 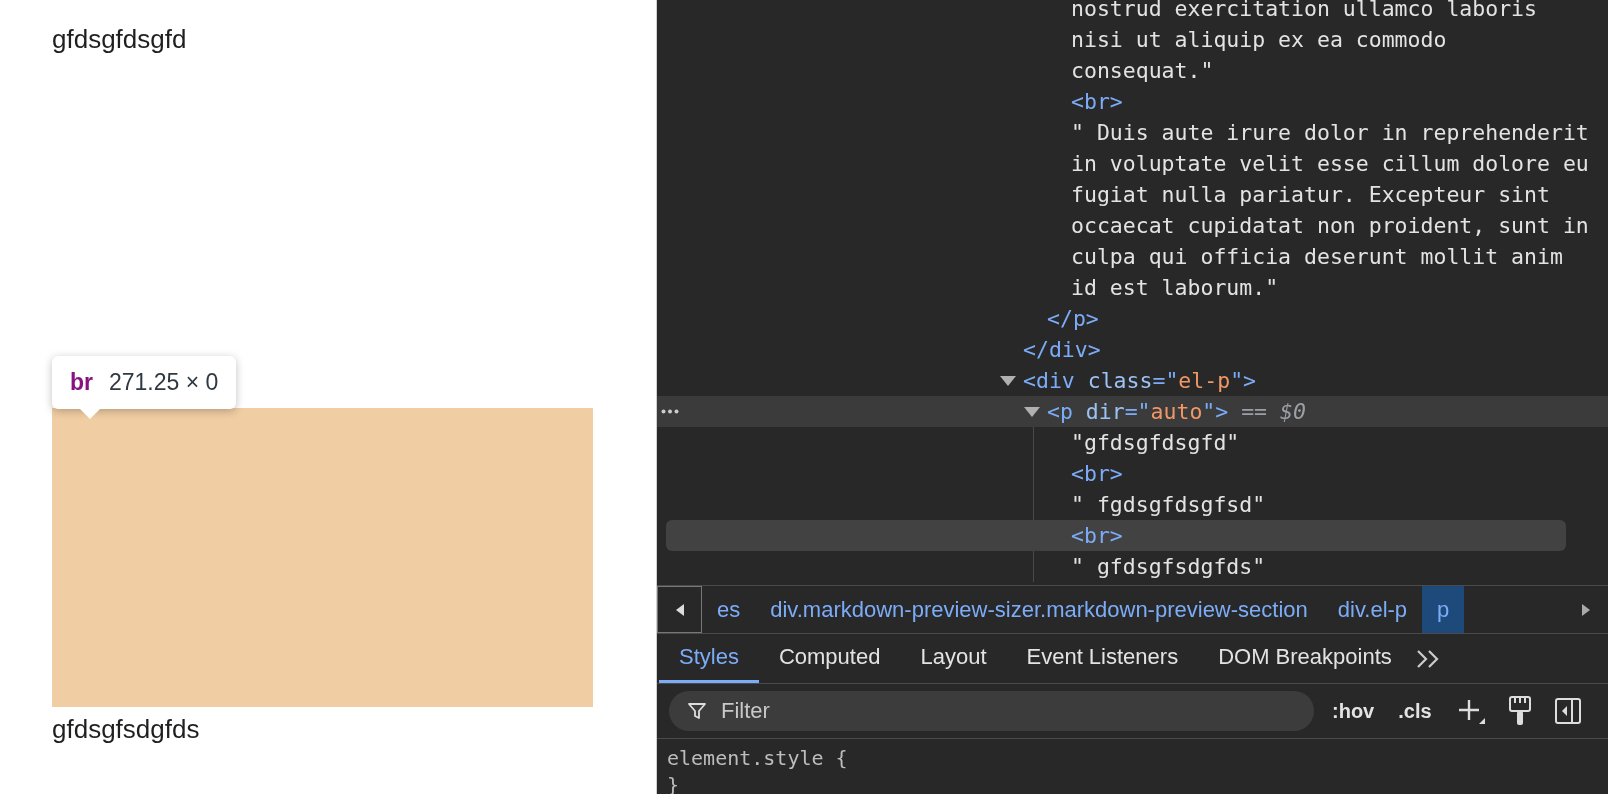 I want to click on dom-text-node: nostrud exercitation ullamco laboris nisi ut aliquip ex ea commodo consequat.", so click(x=1330, y=43).